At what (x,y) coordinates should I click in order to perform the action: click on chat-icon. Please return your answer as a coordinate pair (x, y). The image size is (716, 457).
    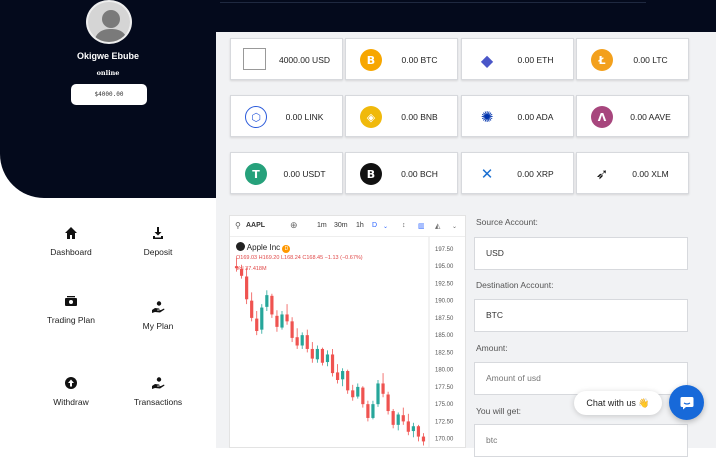
    Looking at the image, I should click on (686, 402).